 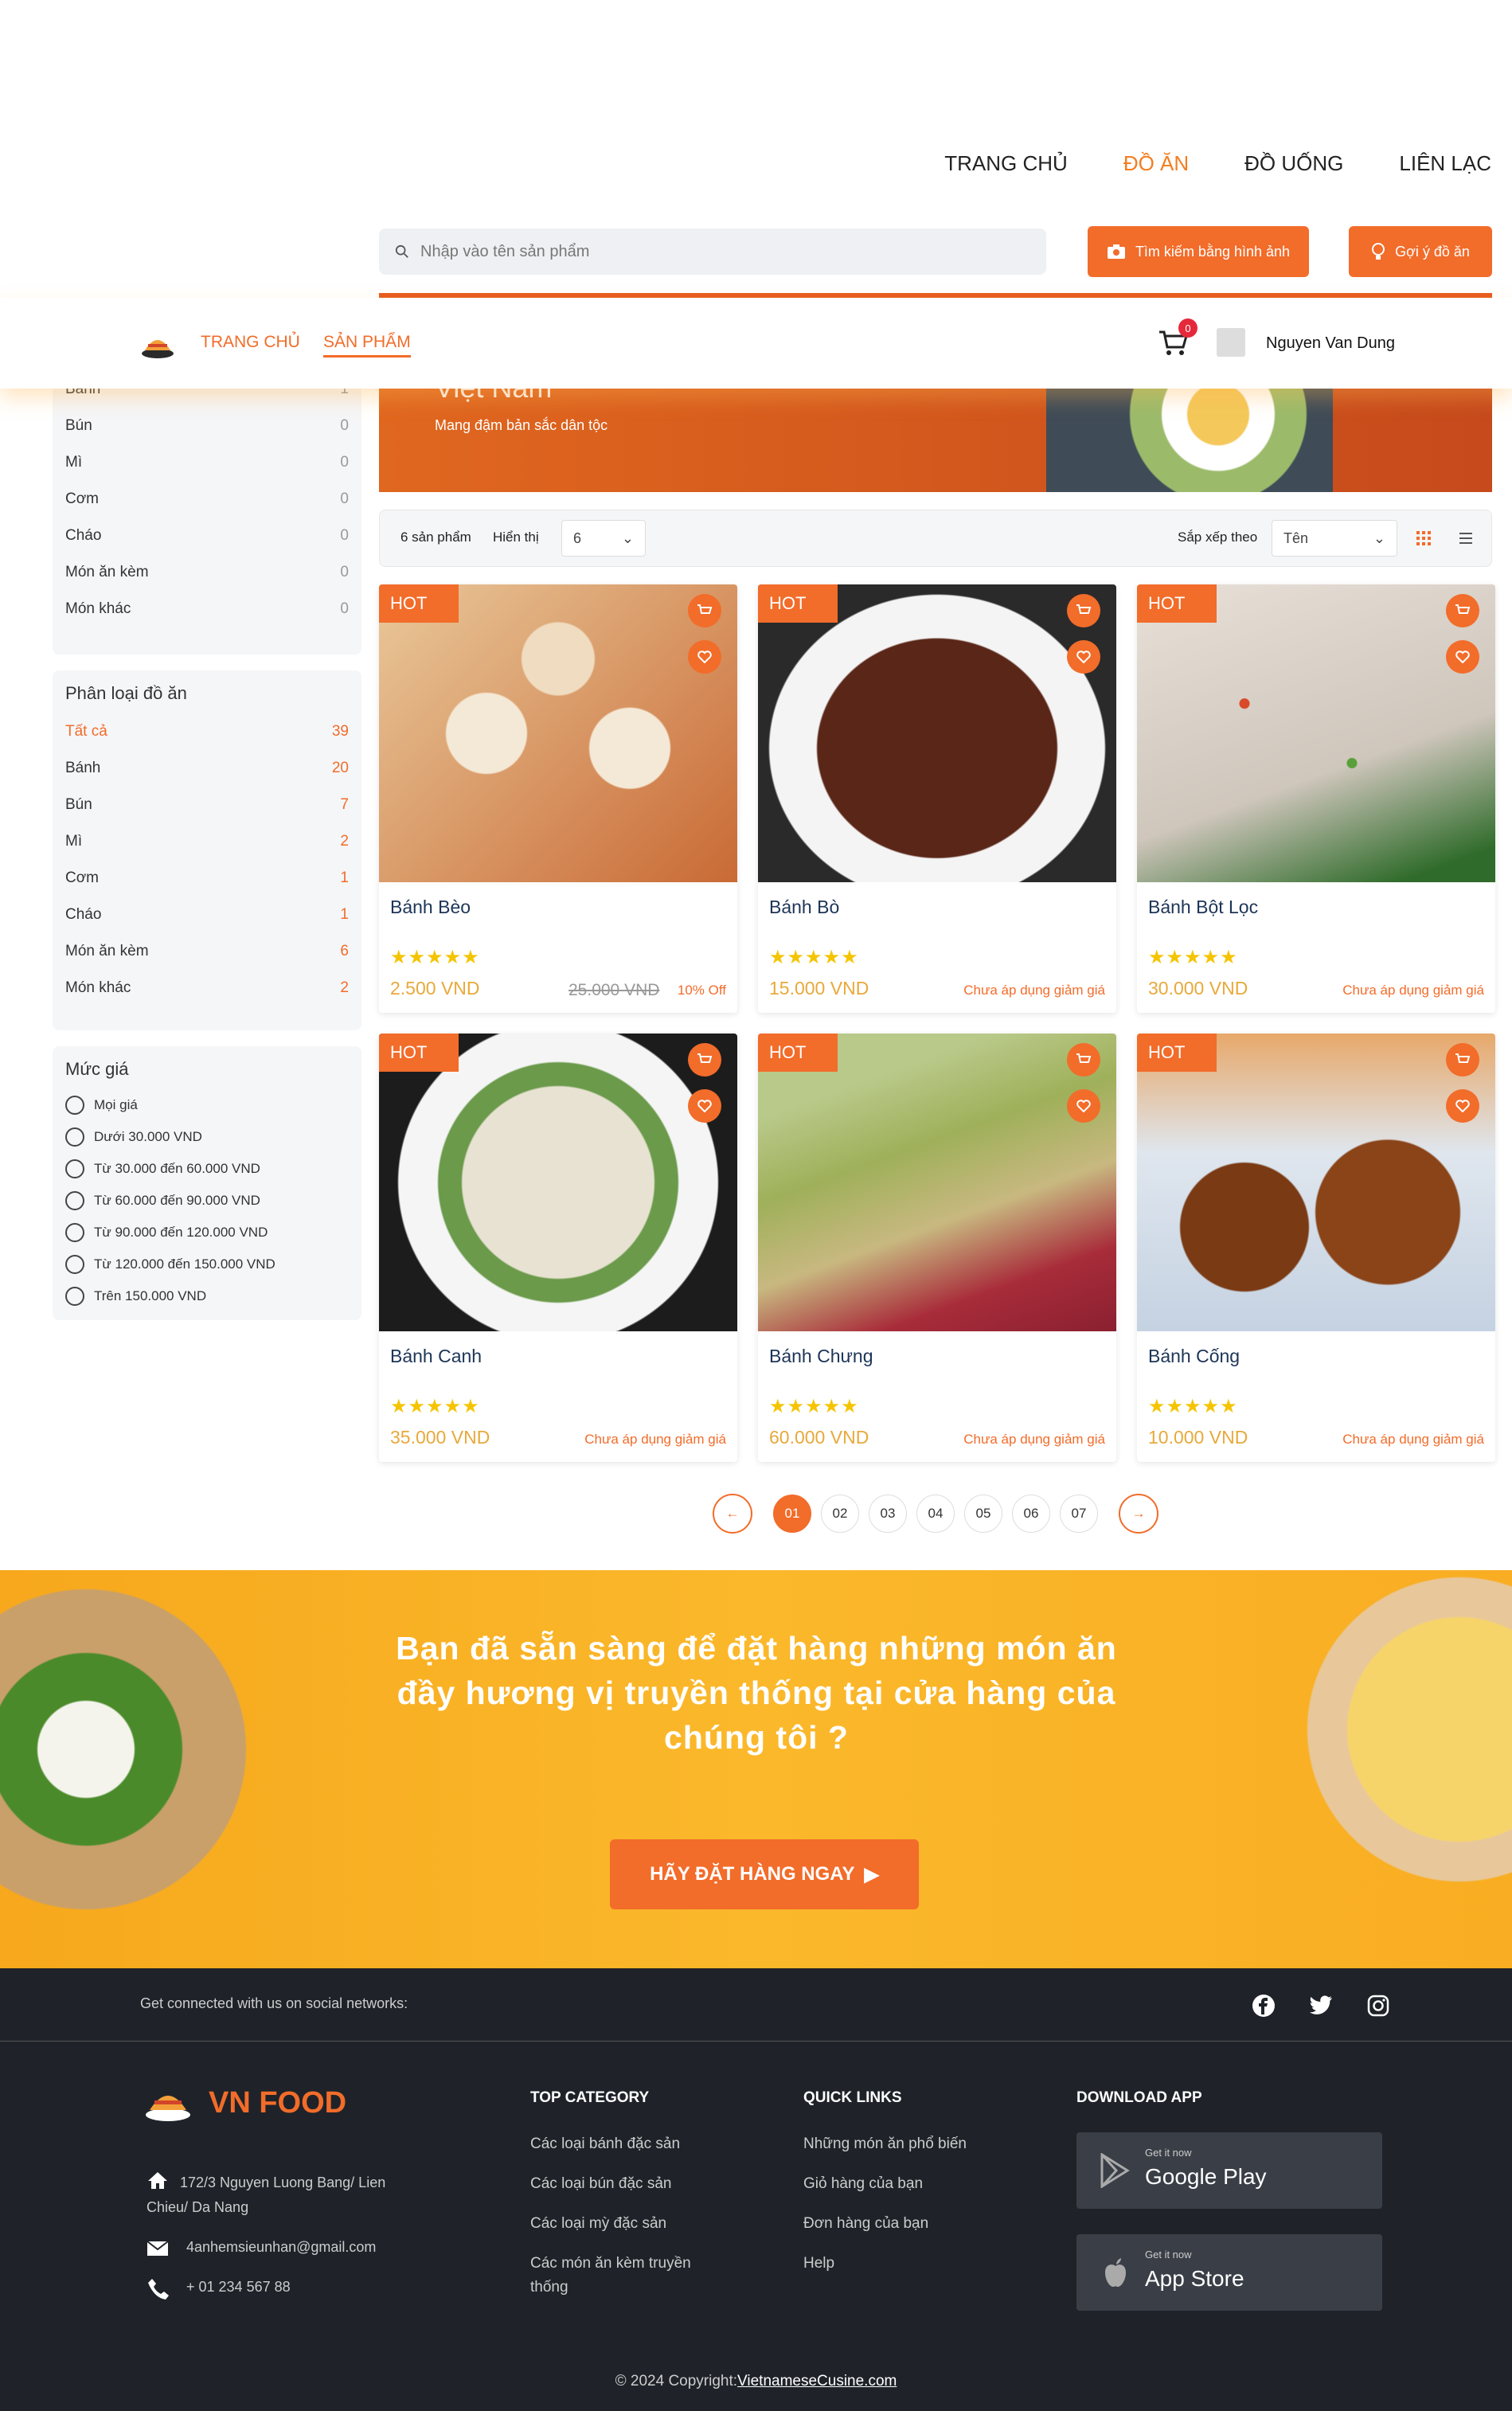 I want to click on product-name: Bánh Bèo, so click(x=430, y=907).